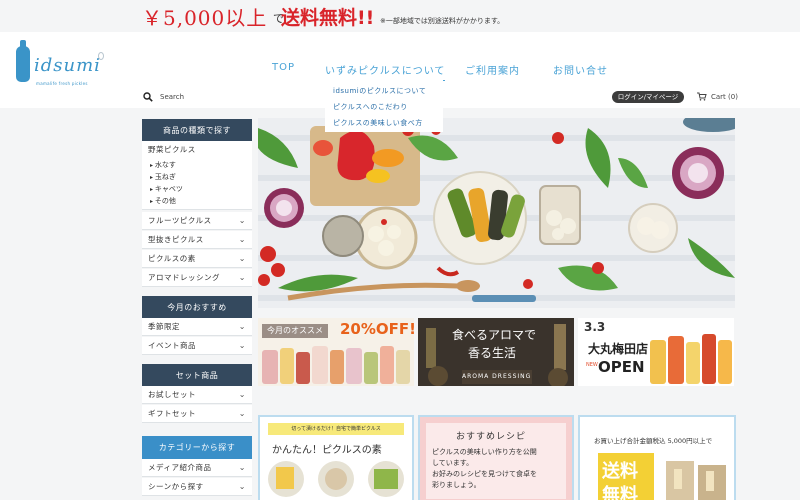 The width and height of the screenshot is (800, 500). What do you see at coordinates (197, 150) in the screenshot?
I see `sidebar-item-vegetable: 野菜ピクルス` at bounding box center [197, 150].